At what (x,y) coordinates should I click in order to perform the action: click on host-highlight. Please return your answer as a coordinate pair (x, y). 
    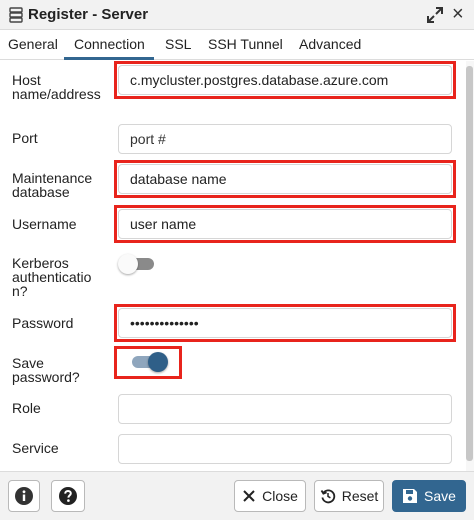
    Looking at the image, I should click on (285, 80).